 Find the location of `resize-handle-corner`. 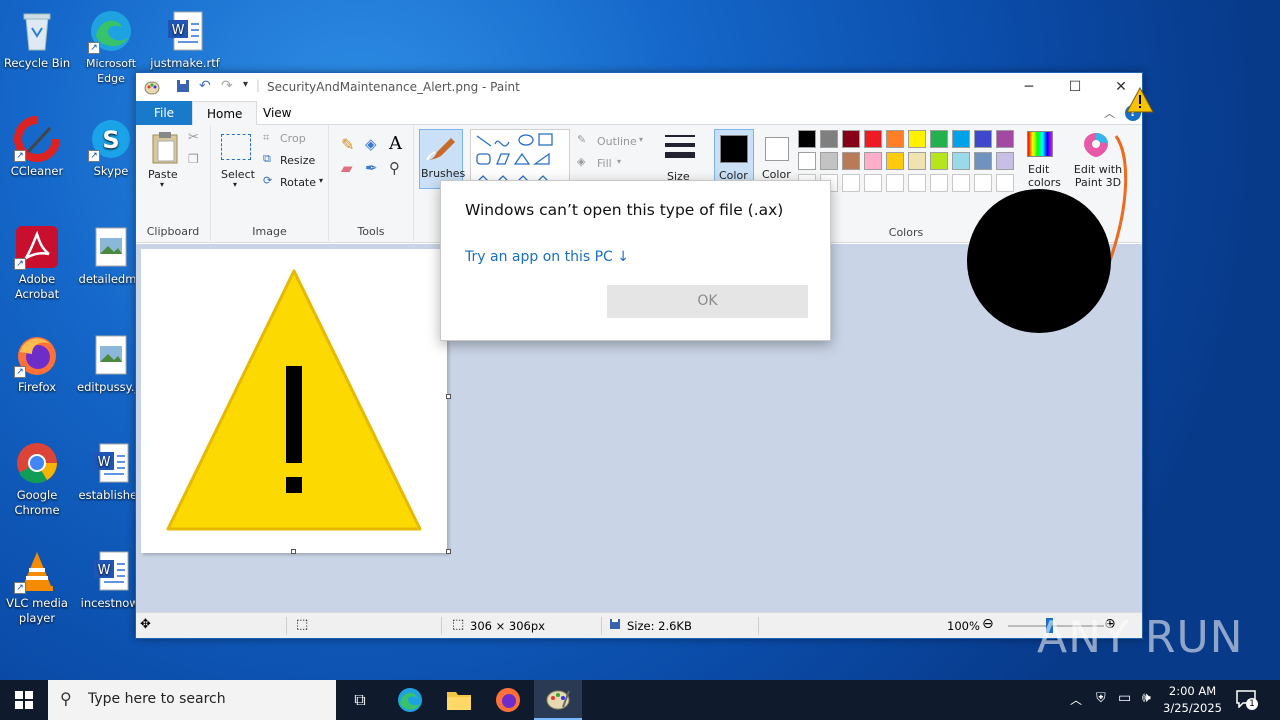

resize-handle-corner is located at coordinates (448, 551).